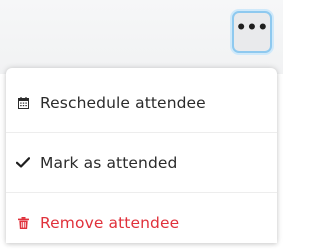 The image size is (320, 252). I want to click on more-horizontal-icon: •••, so click(252, 27).